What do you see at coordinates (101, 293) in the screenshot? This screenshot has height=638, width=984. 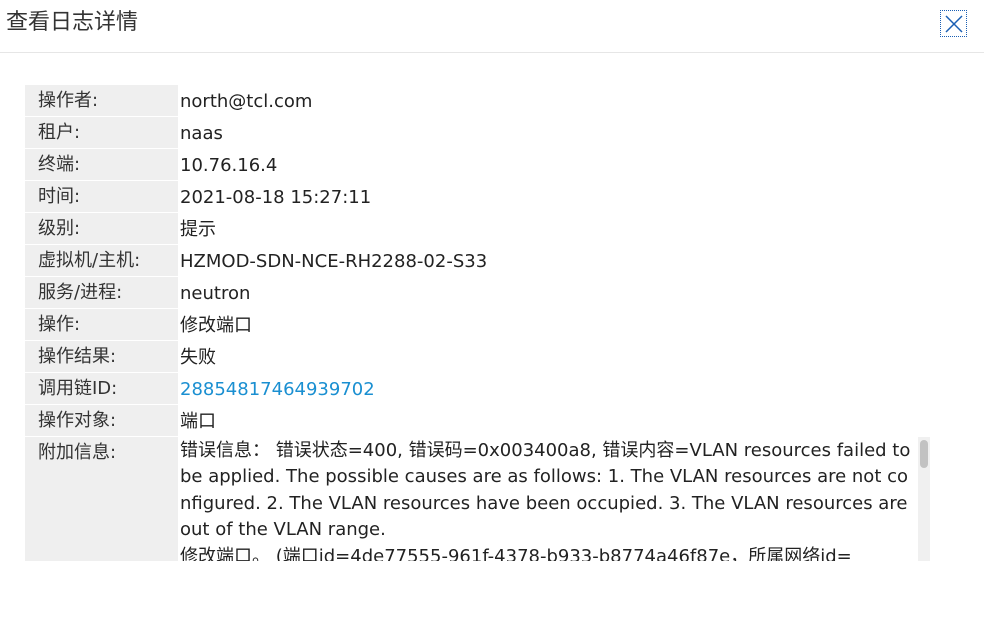 I see `service-label: 服务/进程:` at bounding box center [101, 293].